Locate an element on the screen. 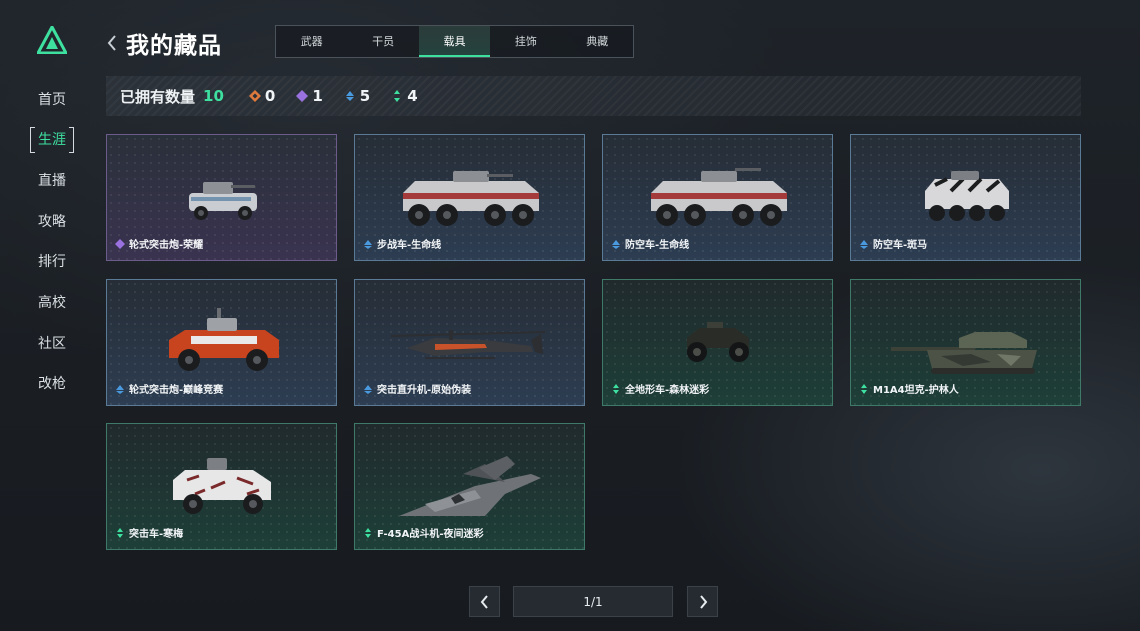  card-label: 突击直升机-原始伪装 is located at coordinates (417, 388).